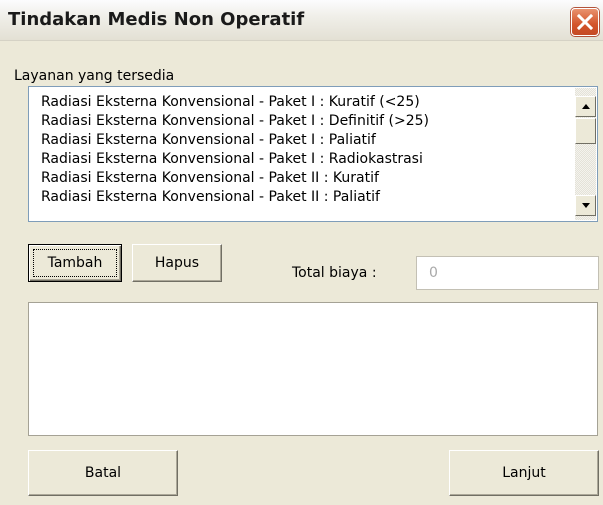 The width and height of the screenshot is (603, 505). I want to click on cancel-button: Batal, so click(103, 473).